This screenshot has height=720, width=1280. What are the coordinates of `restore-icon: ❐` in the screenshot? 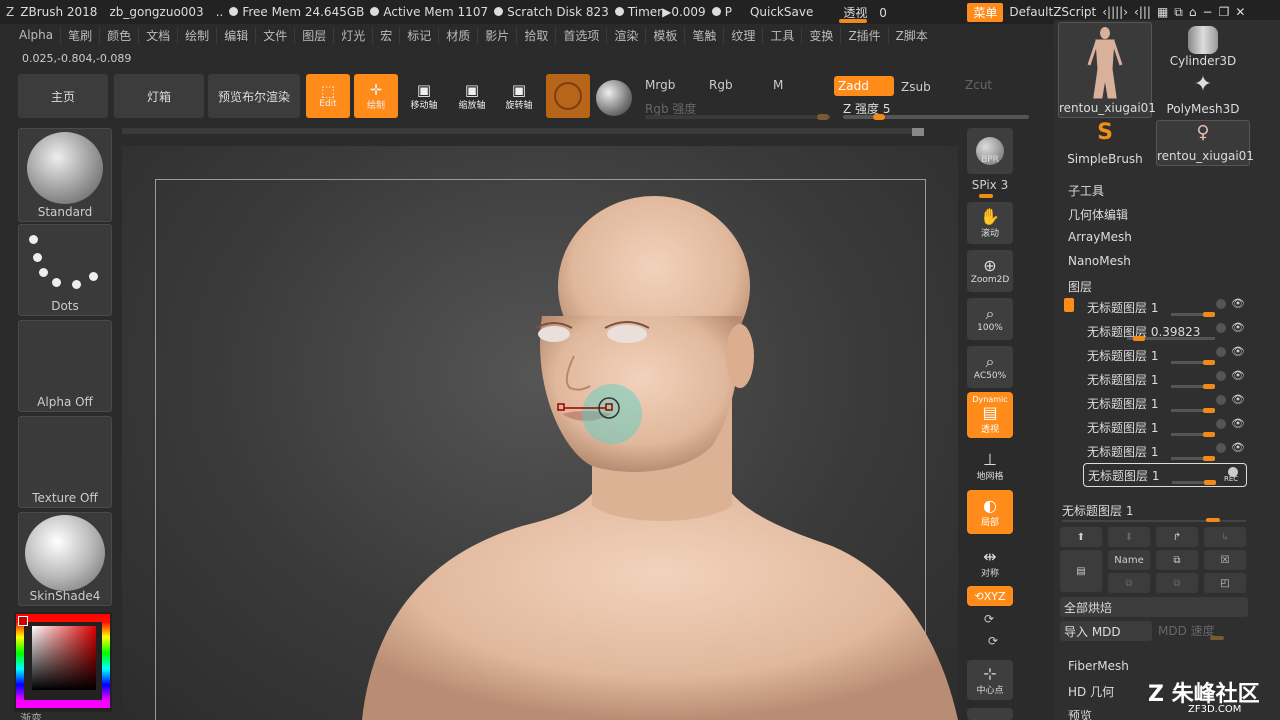 It's located at (1224, 12).